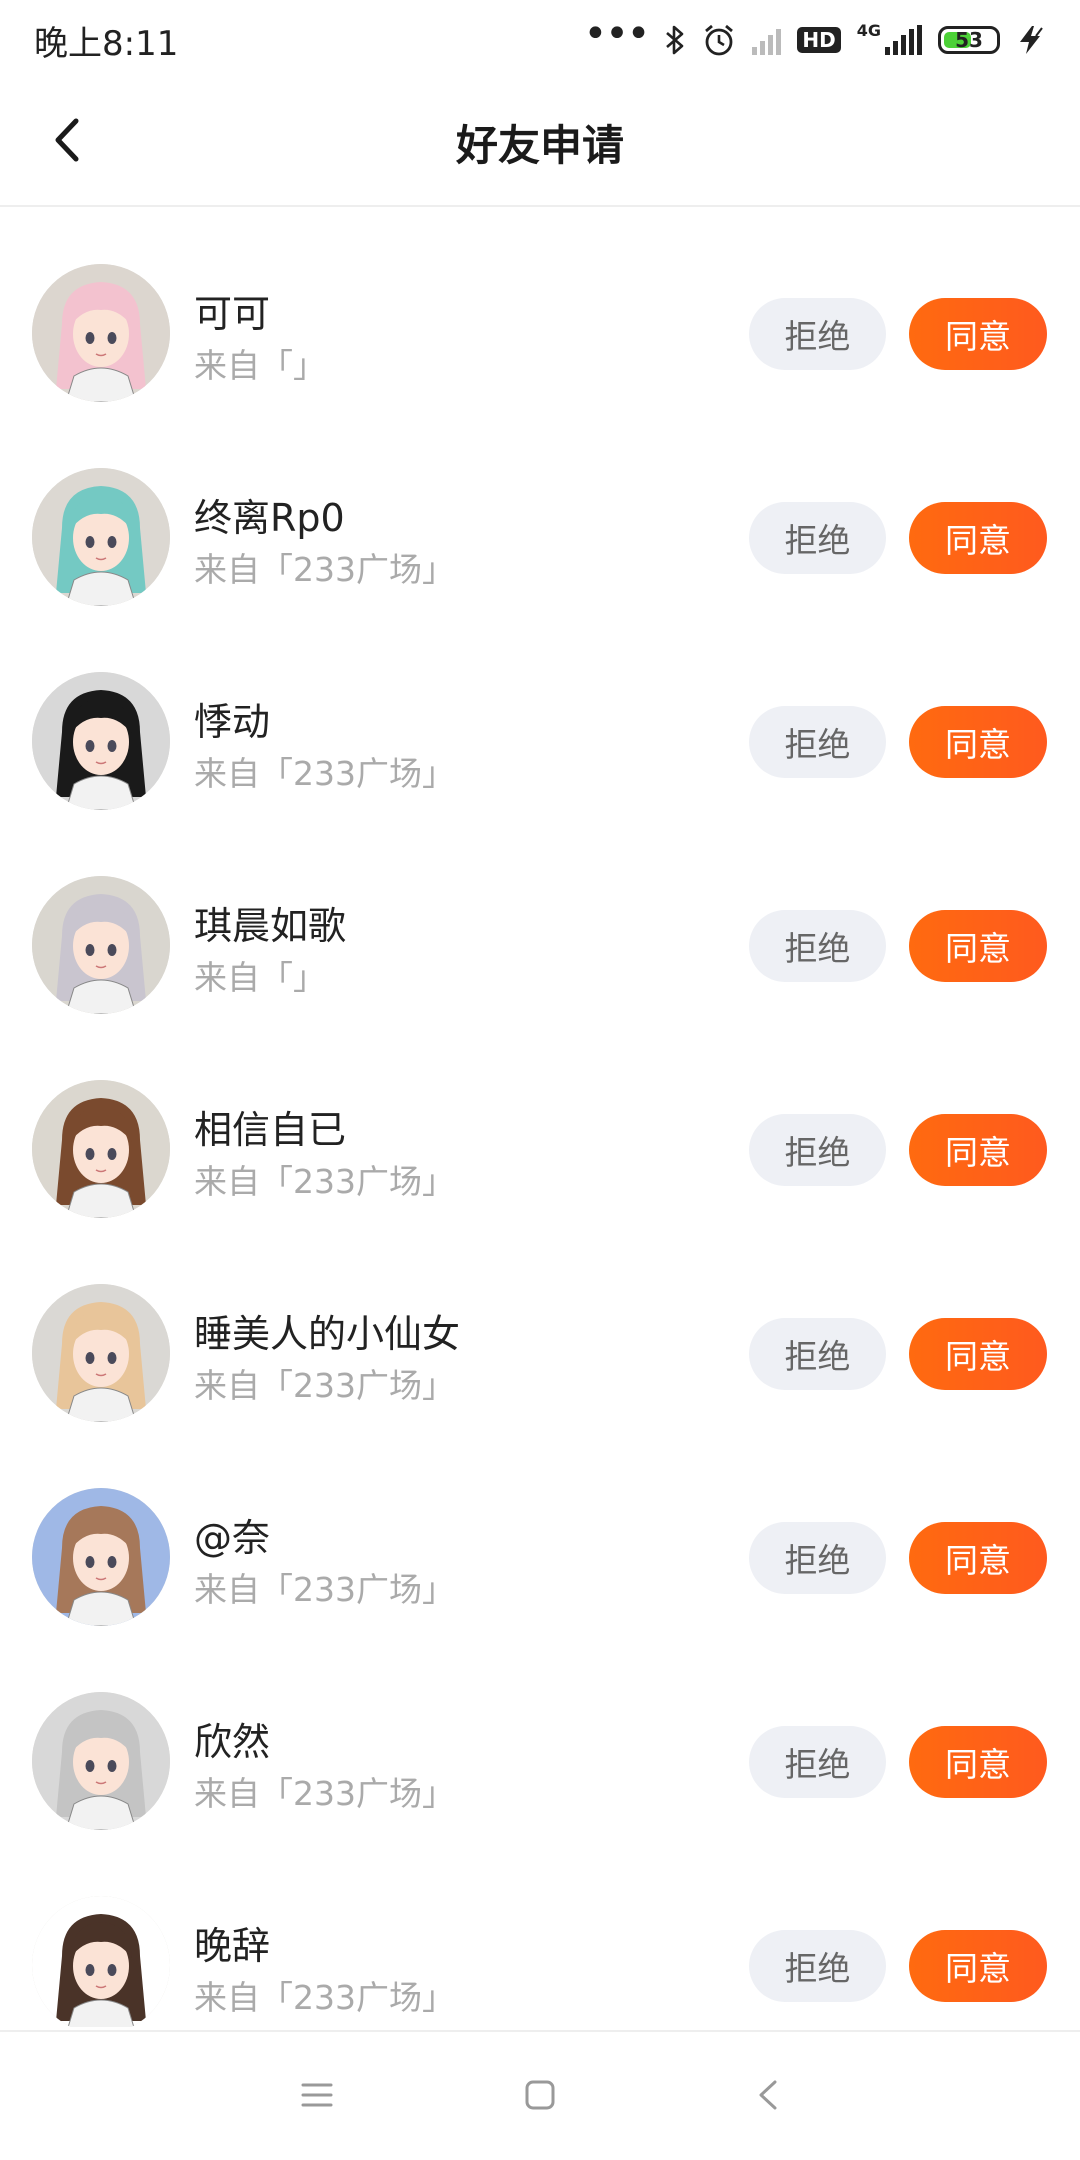 This screenshot has width=1080, height=2160. I want to click on back-triangle-icon, so click(768, 2095).